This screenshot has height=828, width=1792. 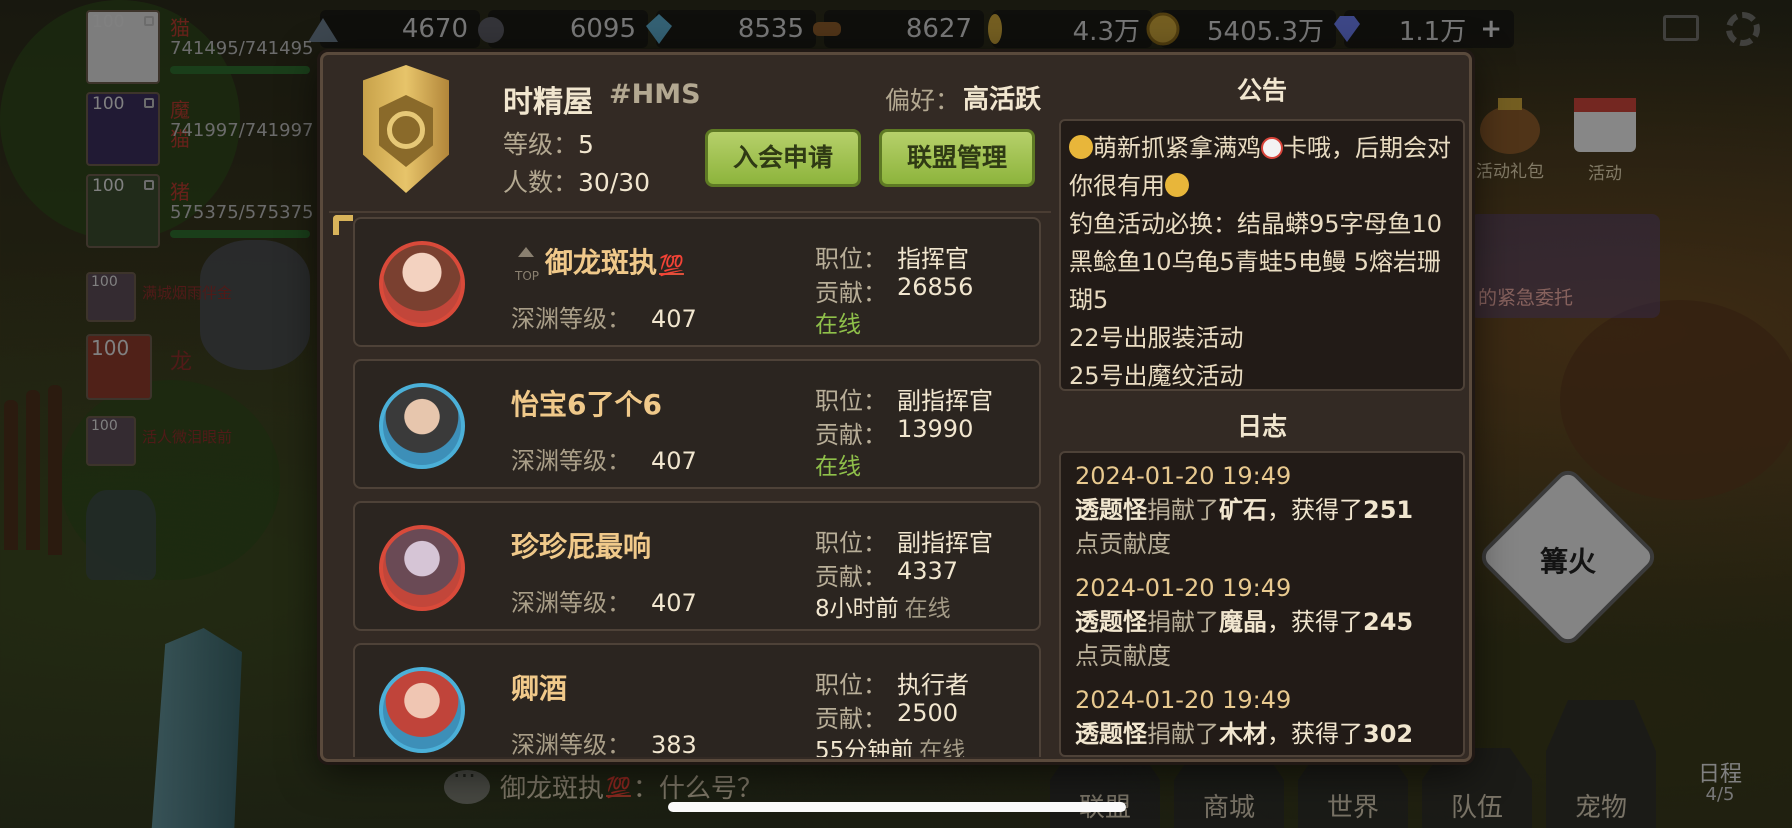 I want to click on last-seen: 8小时前 在线, so click(x=883, y=609).